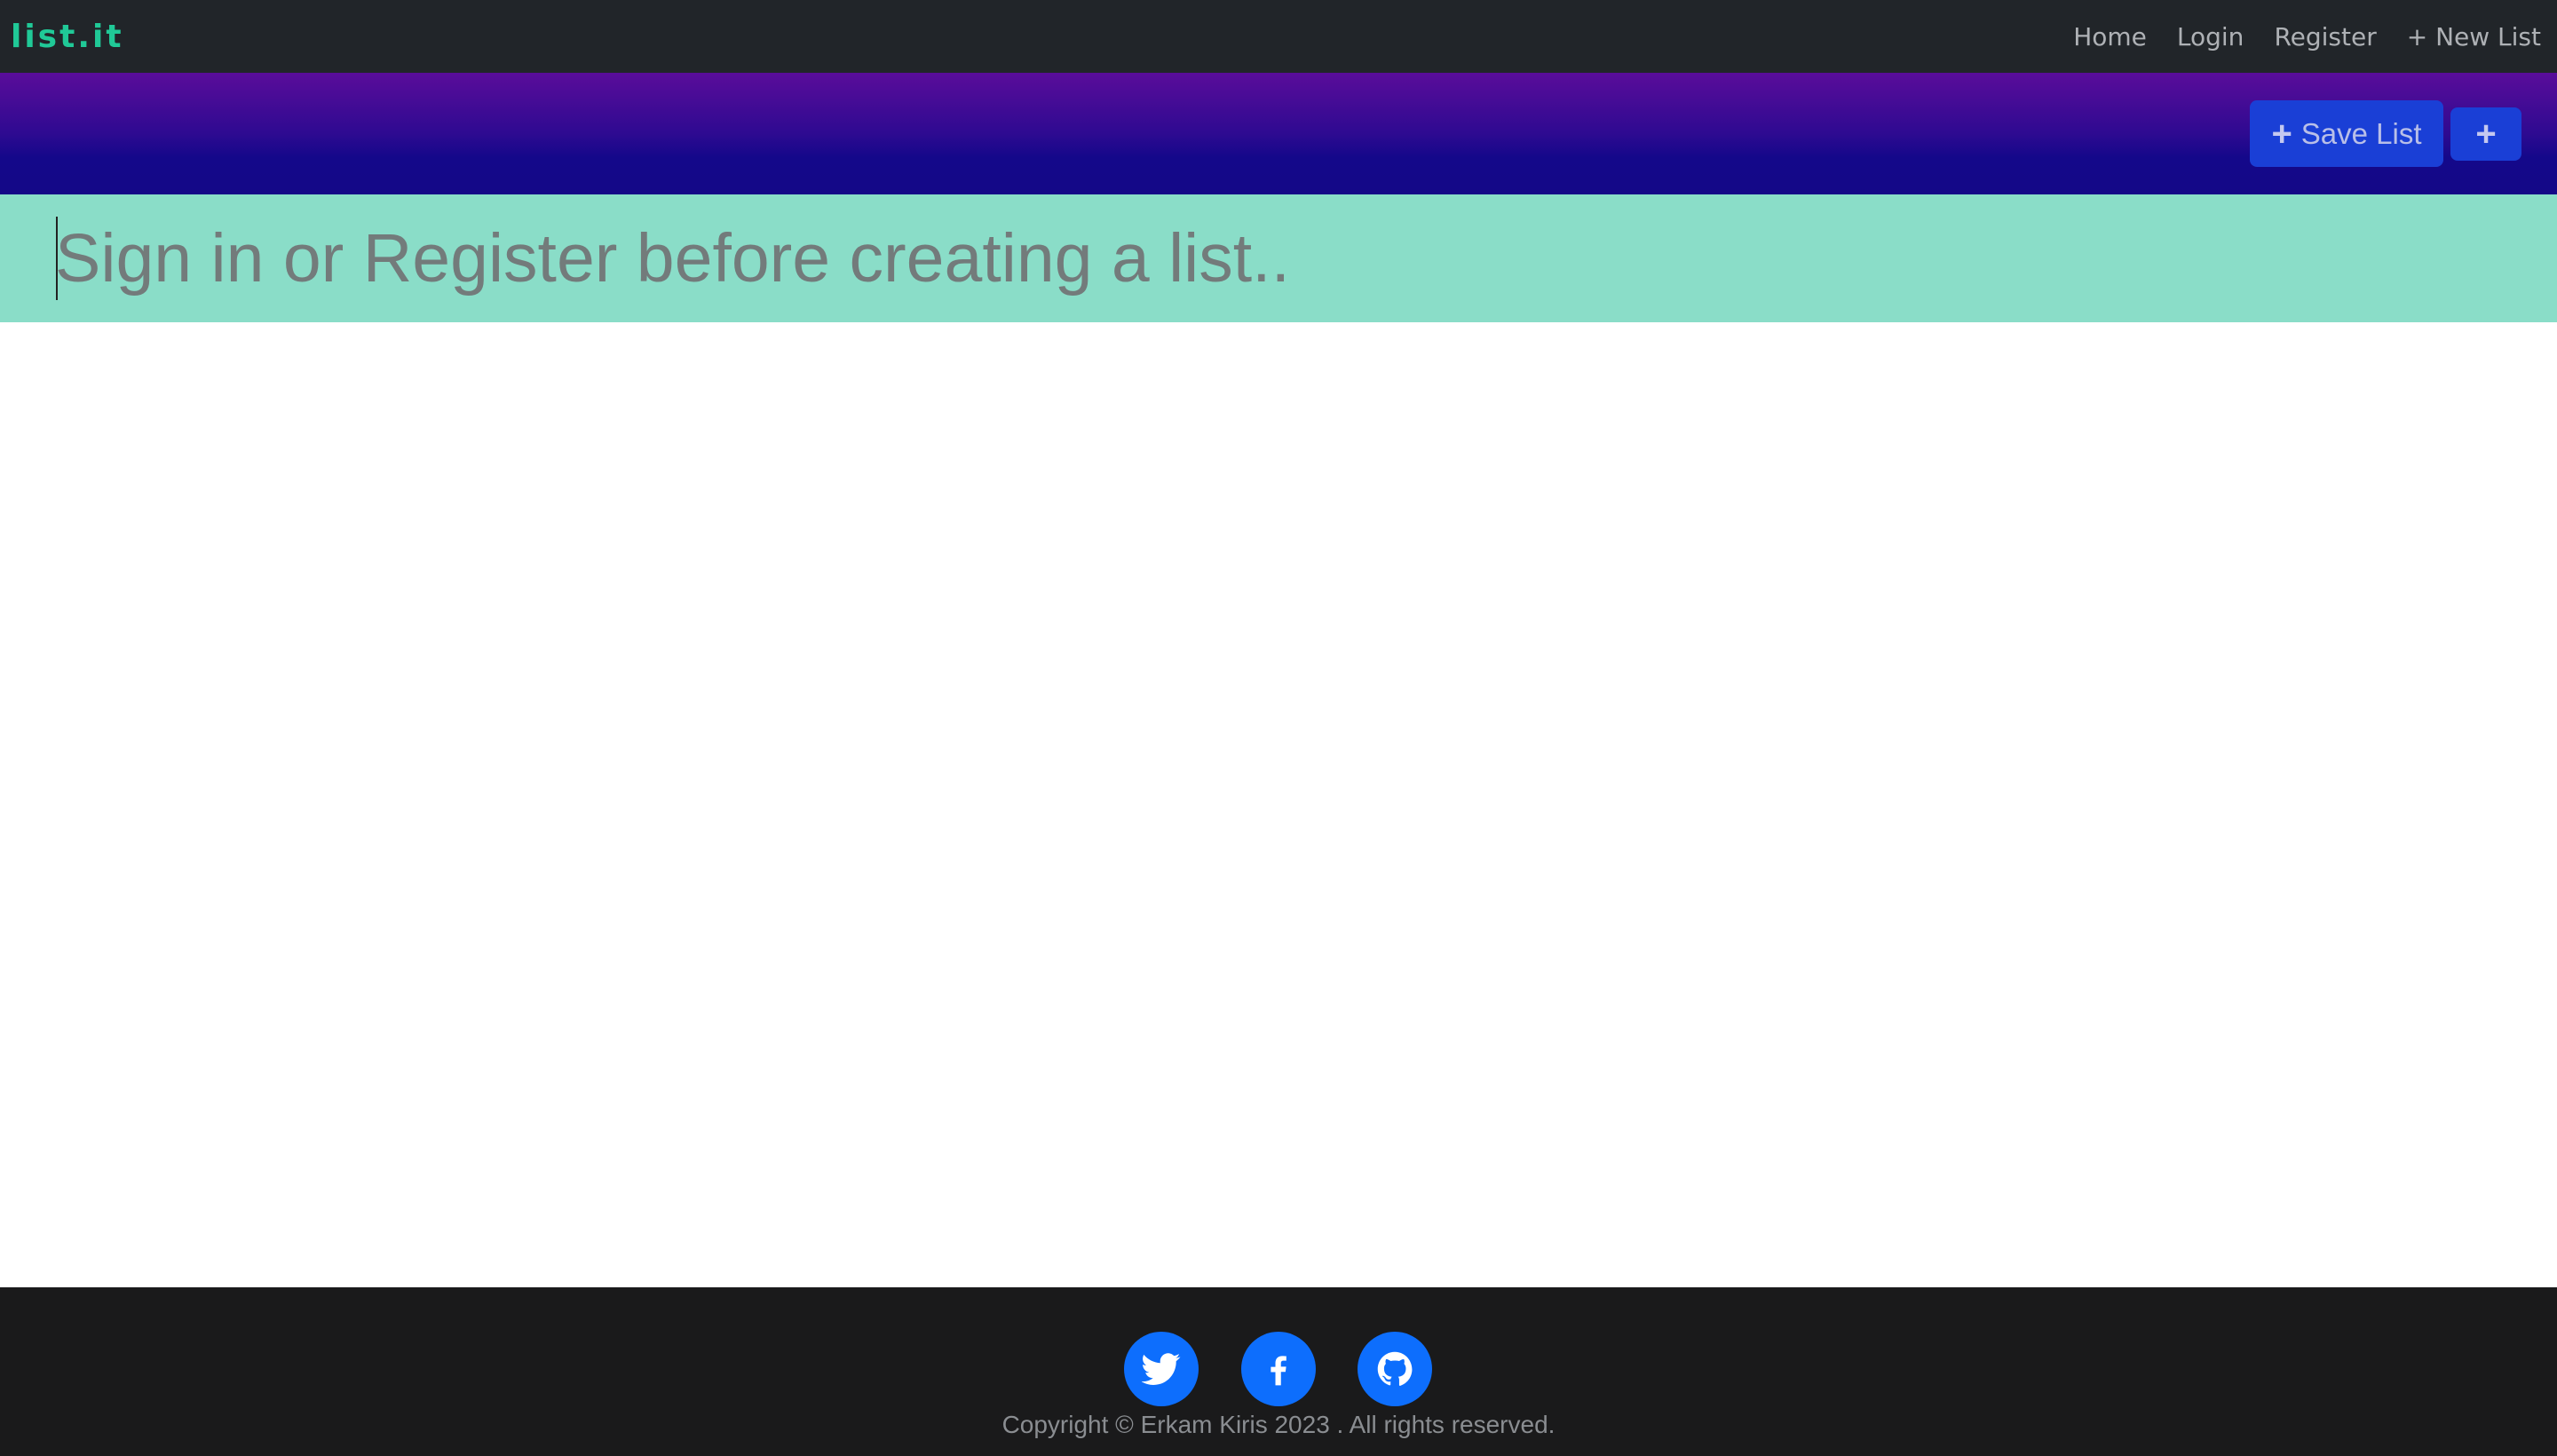 The height and width of the screenshot is (1456, 2557). What do you see at coordinates (1253, 258) in the screenshot?
I see `list-title-input` at bounding box center [1253, 258].